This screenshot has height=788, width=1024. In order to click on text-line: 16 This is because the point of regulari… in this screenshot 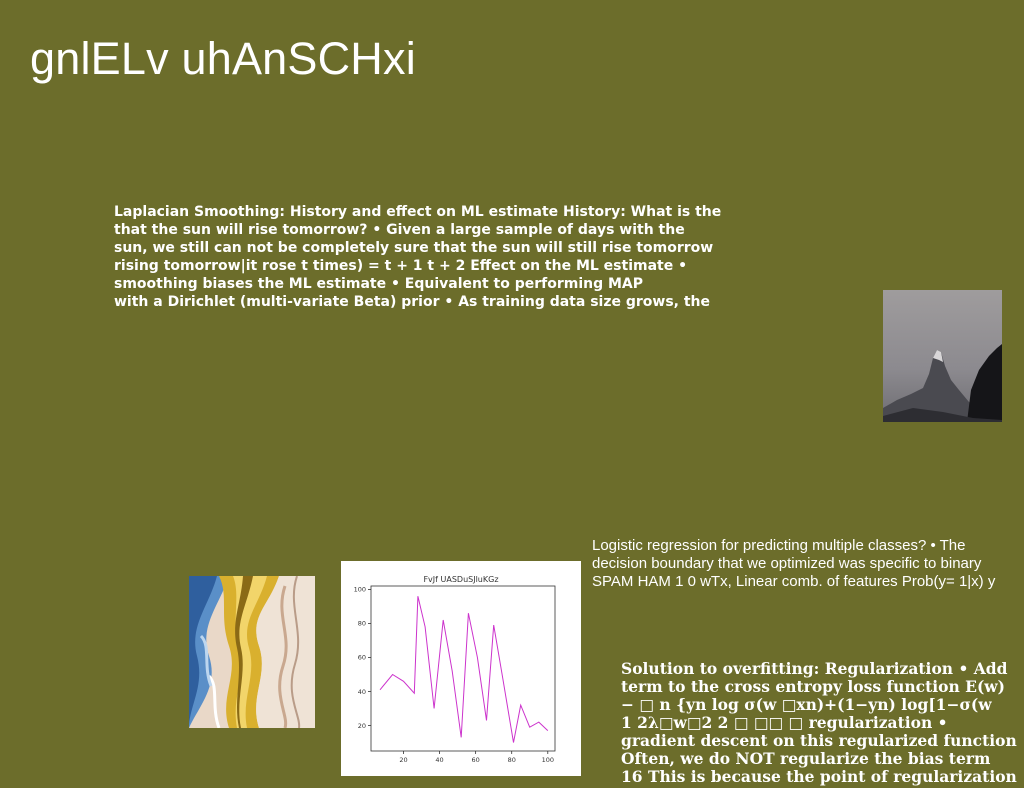, I will do `click(819, 776)`.